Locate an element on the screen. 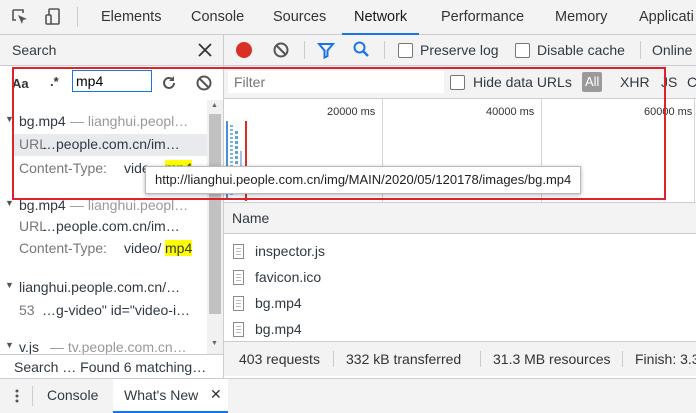  record-icon is located at coordinates (244, 50).